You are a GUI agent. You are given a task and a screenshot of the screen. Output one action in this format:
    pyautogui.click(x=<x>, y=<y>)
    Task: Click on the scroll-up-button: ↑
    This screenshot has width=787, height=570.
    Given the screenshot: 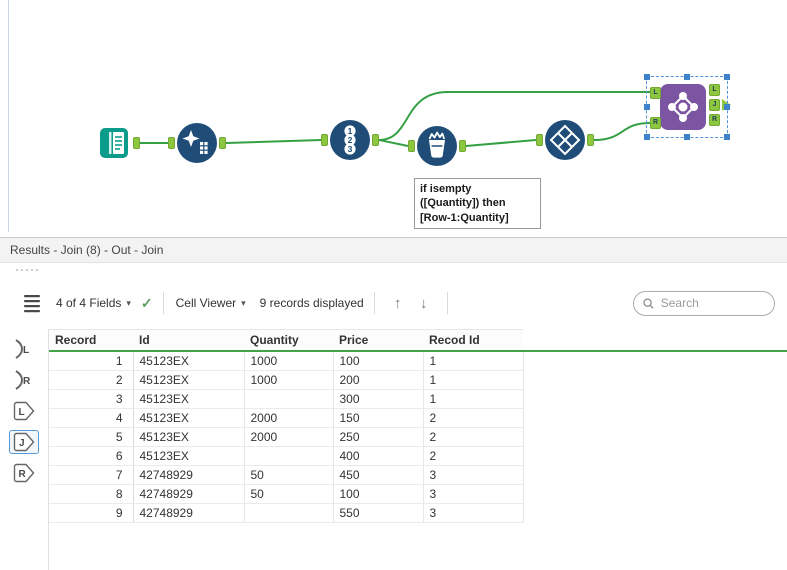 What is the action you would take?
    pyautogui.click(x=398, y=303)
    